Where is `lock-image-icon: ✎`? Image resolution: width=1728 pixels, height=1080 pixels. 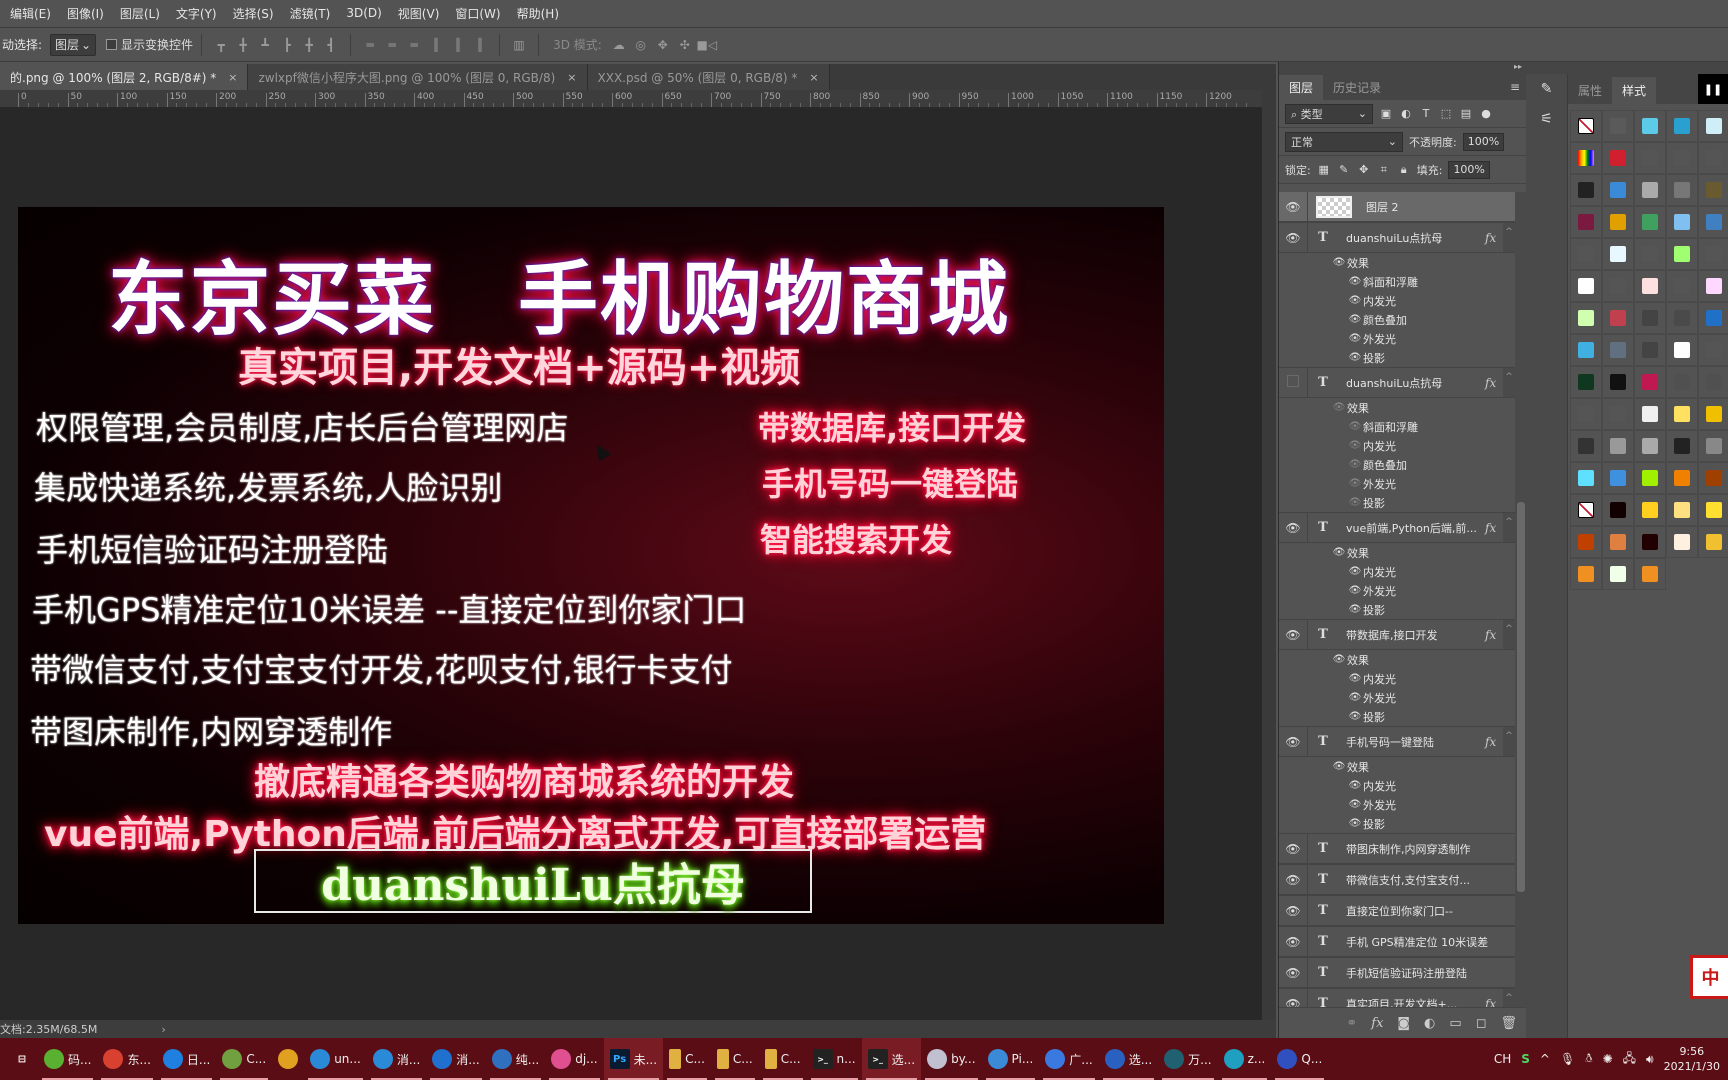 lock-image-icon: ✎ is located at coordinates (1344, 170).